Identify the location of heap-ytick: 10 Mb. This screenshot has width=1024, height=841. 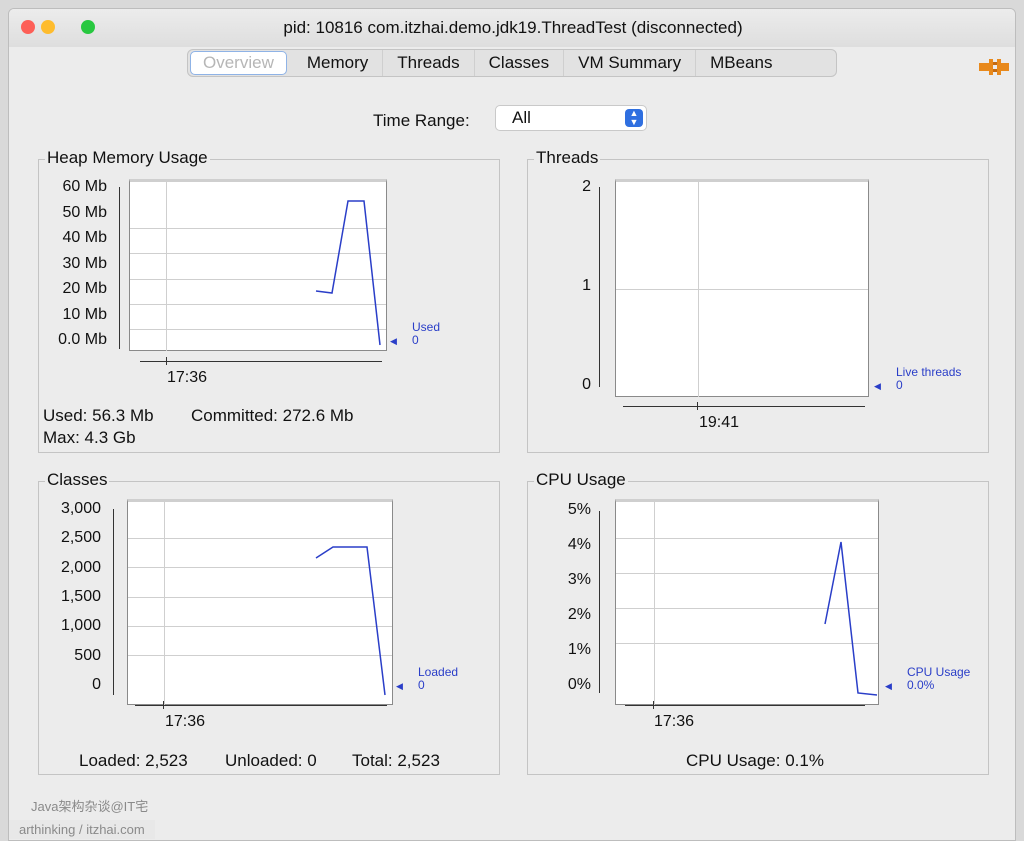
(84, 314).